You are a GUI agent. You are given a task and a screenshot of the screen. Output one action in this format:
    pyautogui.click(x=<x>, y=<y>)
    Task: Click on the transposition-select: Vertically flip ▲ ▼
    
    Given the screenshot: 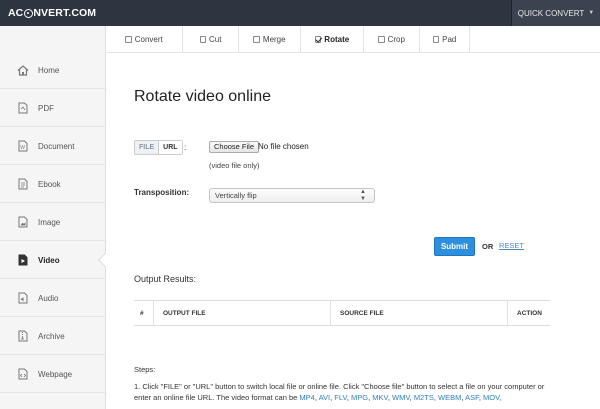 What is the action you would take?
    pyautogui.click(x=292, y=195)
    